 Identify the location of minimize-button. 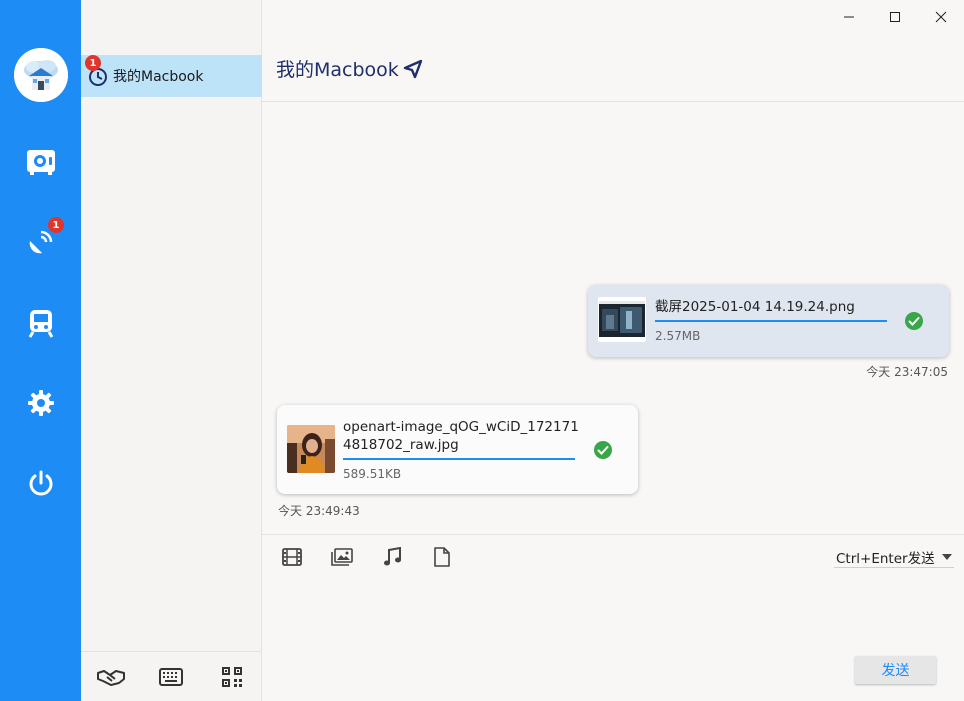
(849, 17).